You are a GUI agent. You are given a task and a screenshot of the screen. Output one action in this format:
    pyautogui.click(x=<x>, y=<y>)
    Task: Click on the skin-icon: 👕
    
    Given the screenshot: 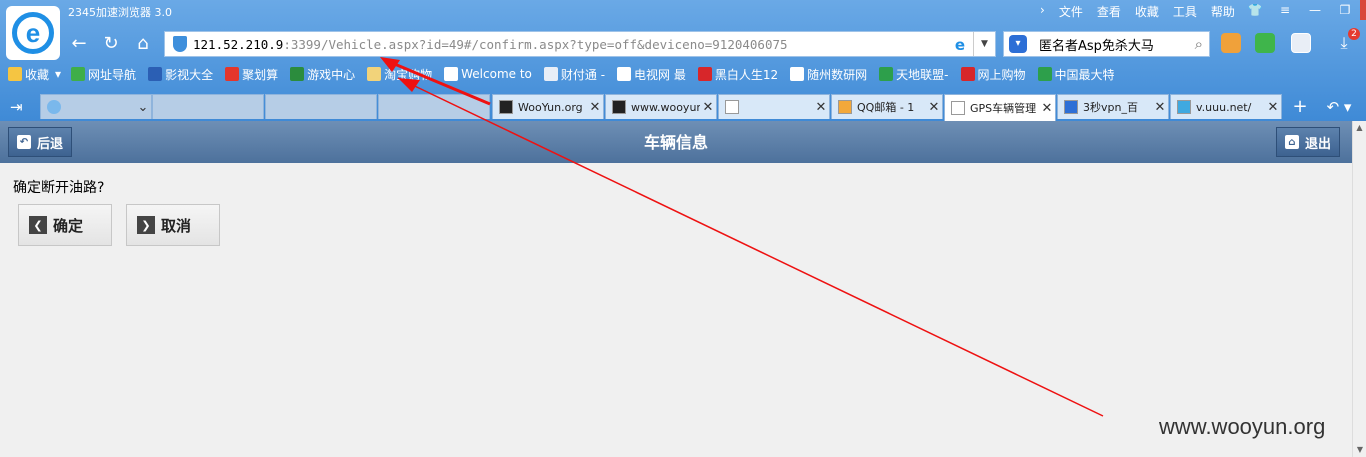 What is the action you would take?
    pyautogui.click(x=1255, y=10)
    